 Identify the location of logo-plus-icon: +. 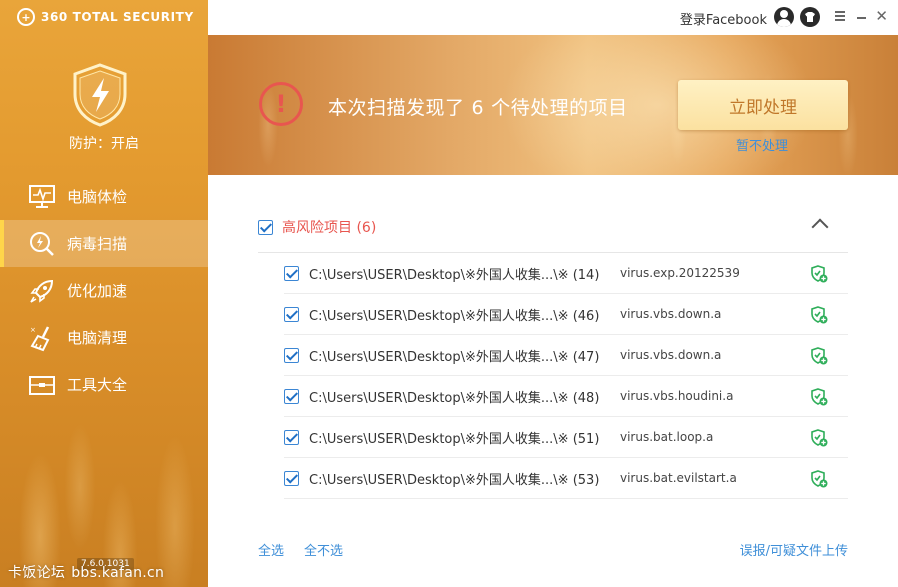
(26, 17).